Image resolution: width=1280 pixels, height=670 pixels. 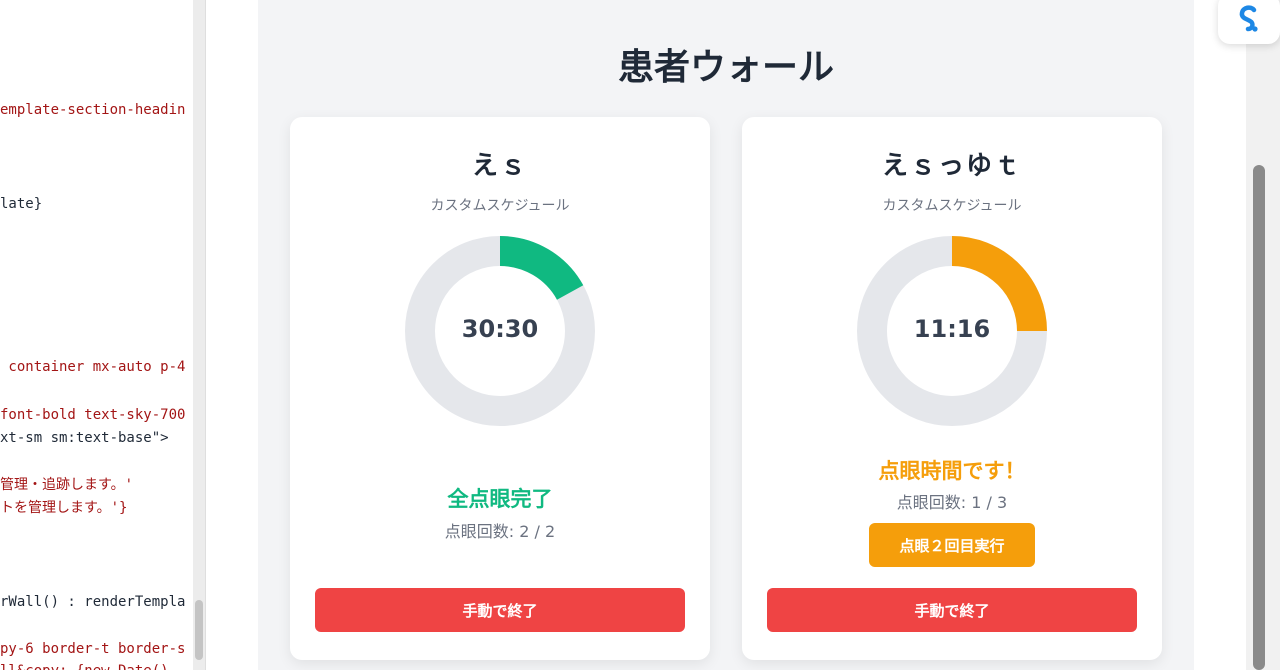 I want to click on status-text: 全点眼完了, so click(x=500, y=499).